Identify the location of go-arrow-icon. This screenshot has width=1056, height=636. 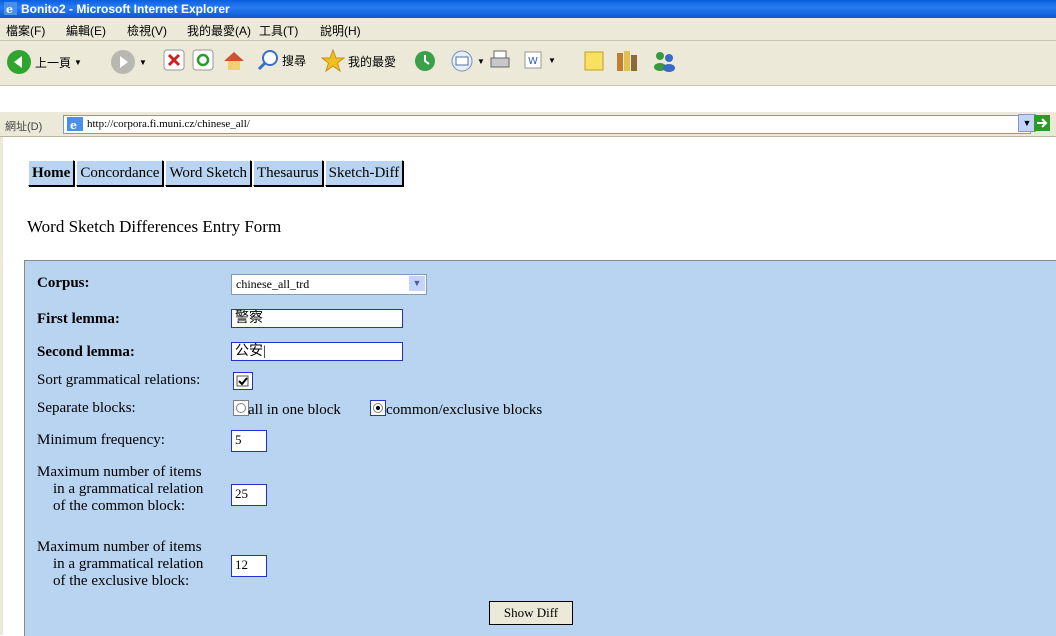
(1042, 123).